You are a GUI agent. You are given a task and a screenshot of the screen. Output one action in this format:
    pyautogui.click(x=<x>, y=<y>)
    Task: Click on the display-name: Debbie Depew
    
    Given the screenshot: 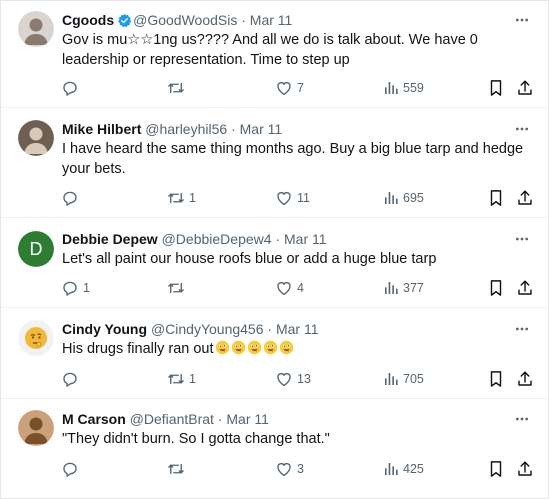 What is the action you would take?
    pyautogui.click(x=110, y=239)
    